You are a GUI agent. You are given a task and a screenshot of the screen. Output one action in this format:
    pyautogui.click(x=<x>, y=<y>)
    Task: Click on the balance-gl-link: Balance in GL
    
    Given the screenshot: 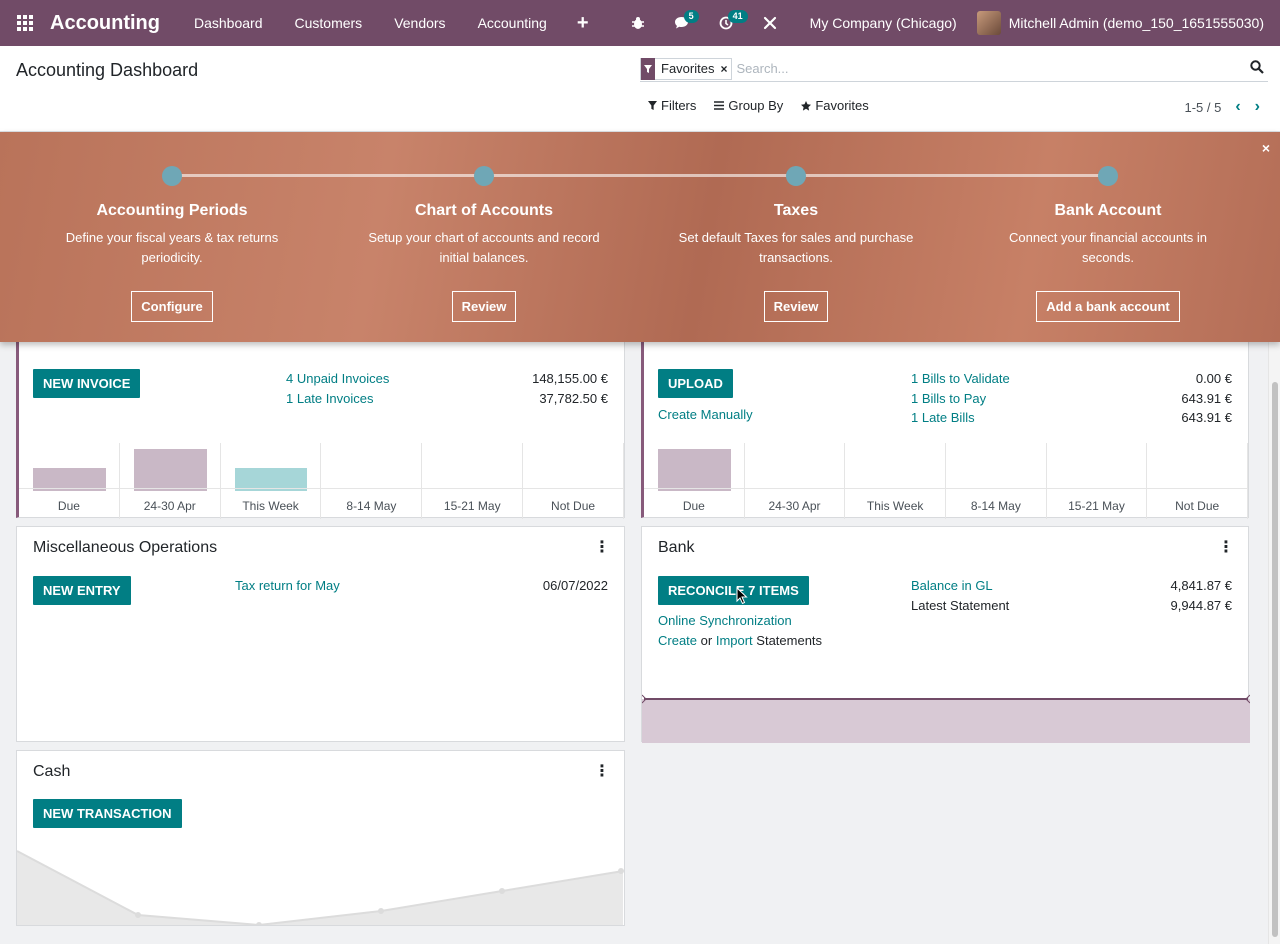 What is the action you would take?
    pyautogui.click(x=952, y=585)
    